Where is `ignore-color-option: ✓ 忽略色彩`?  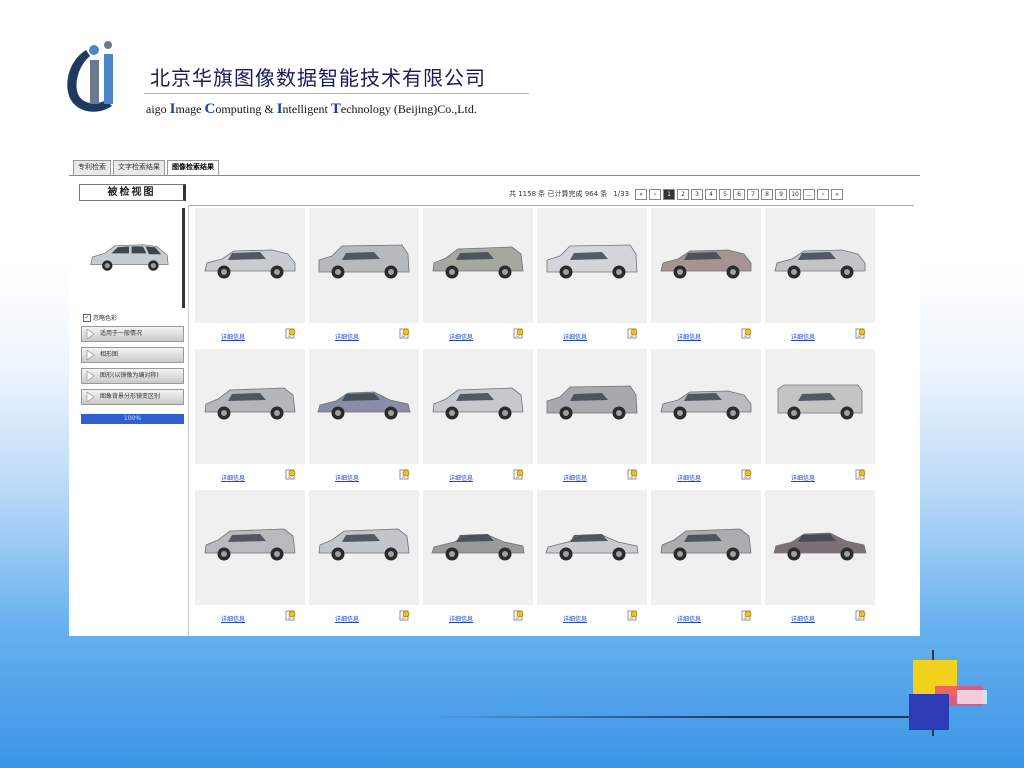 ignore-color-option: ✓ 忽略色彩 is located at coordinates (100, 317).